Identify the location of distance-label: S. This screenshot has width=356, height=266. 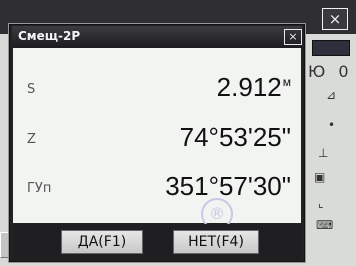
(31, 89).